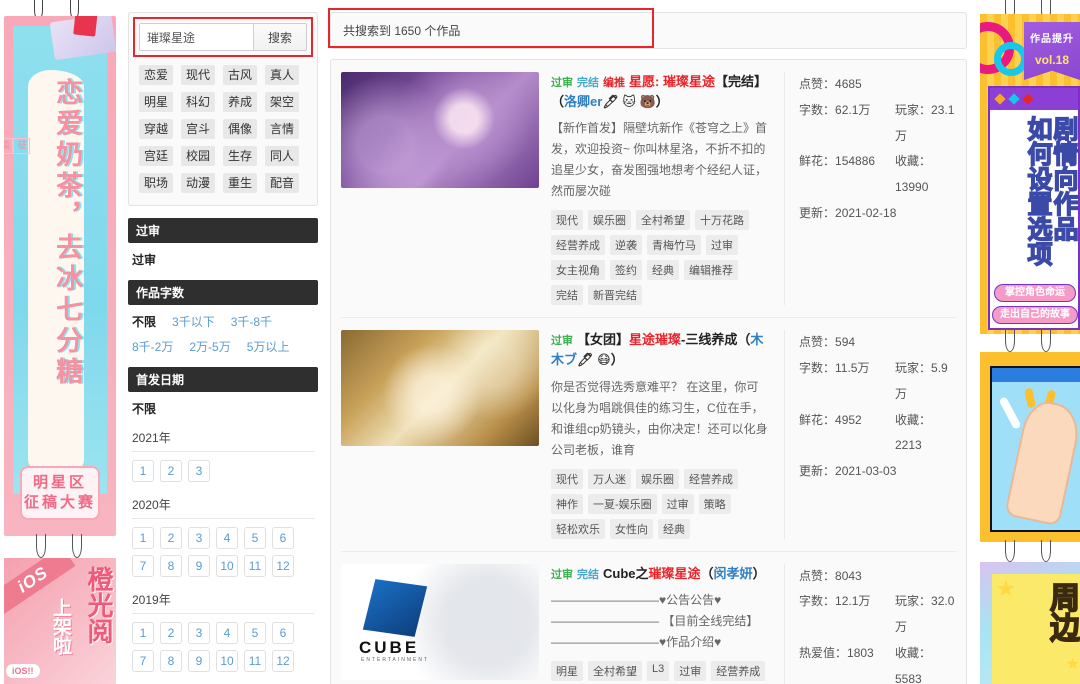 This screenshot has height=684, width=1080. I want to click on tag-chip: 重生, so click(240, 183).